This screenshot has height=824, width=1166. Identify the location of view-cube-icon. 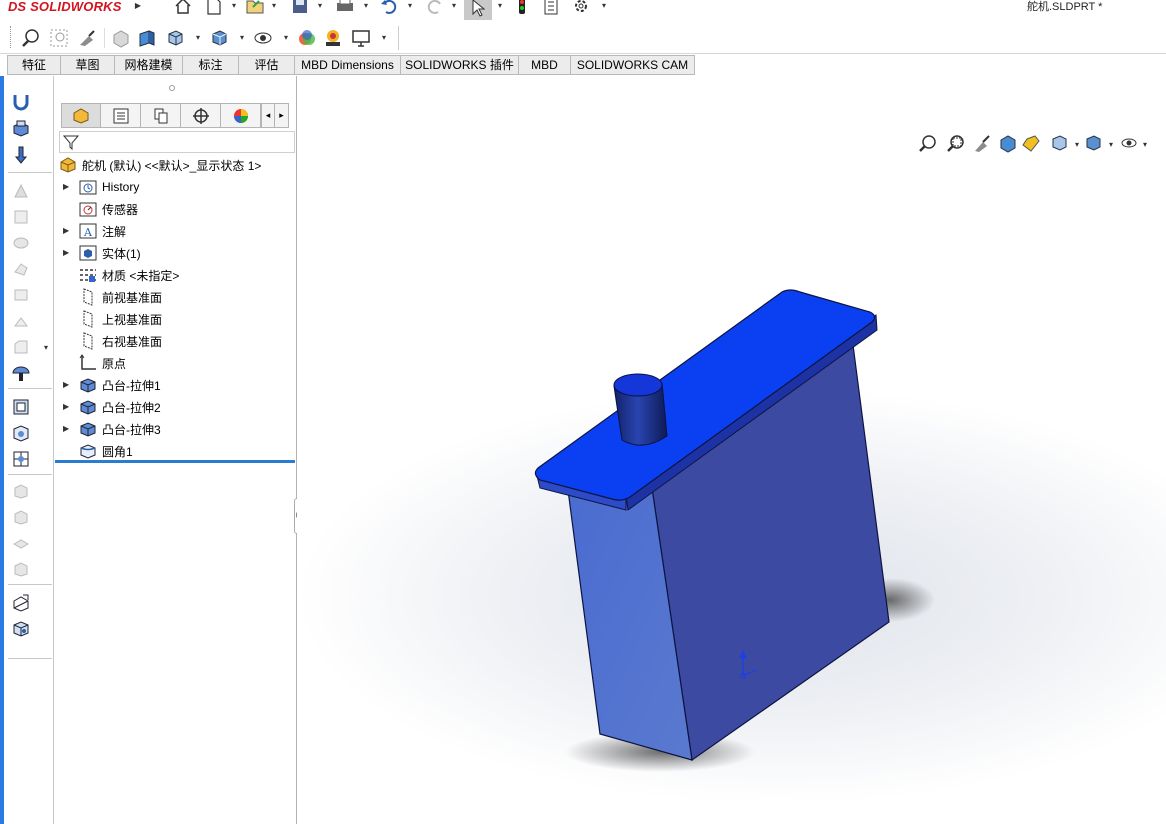
(21, 629).